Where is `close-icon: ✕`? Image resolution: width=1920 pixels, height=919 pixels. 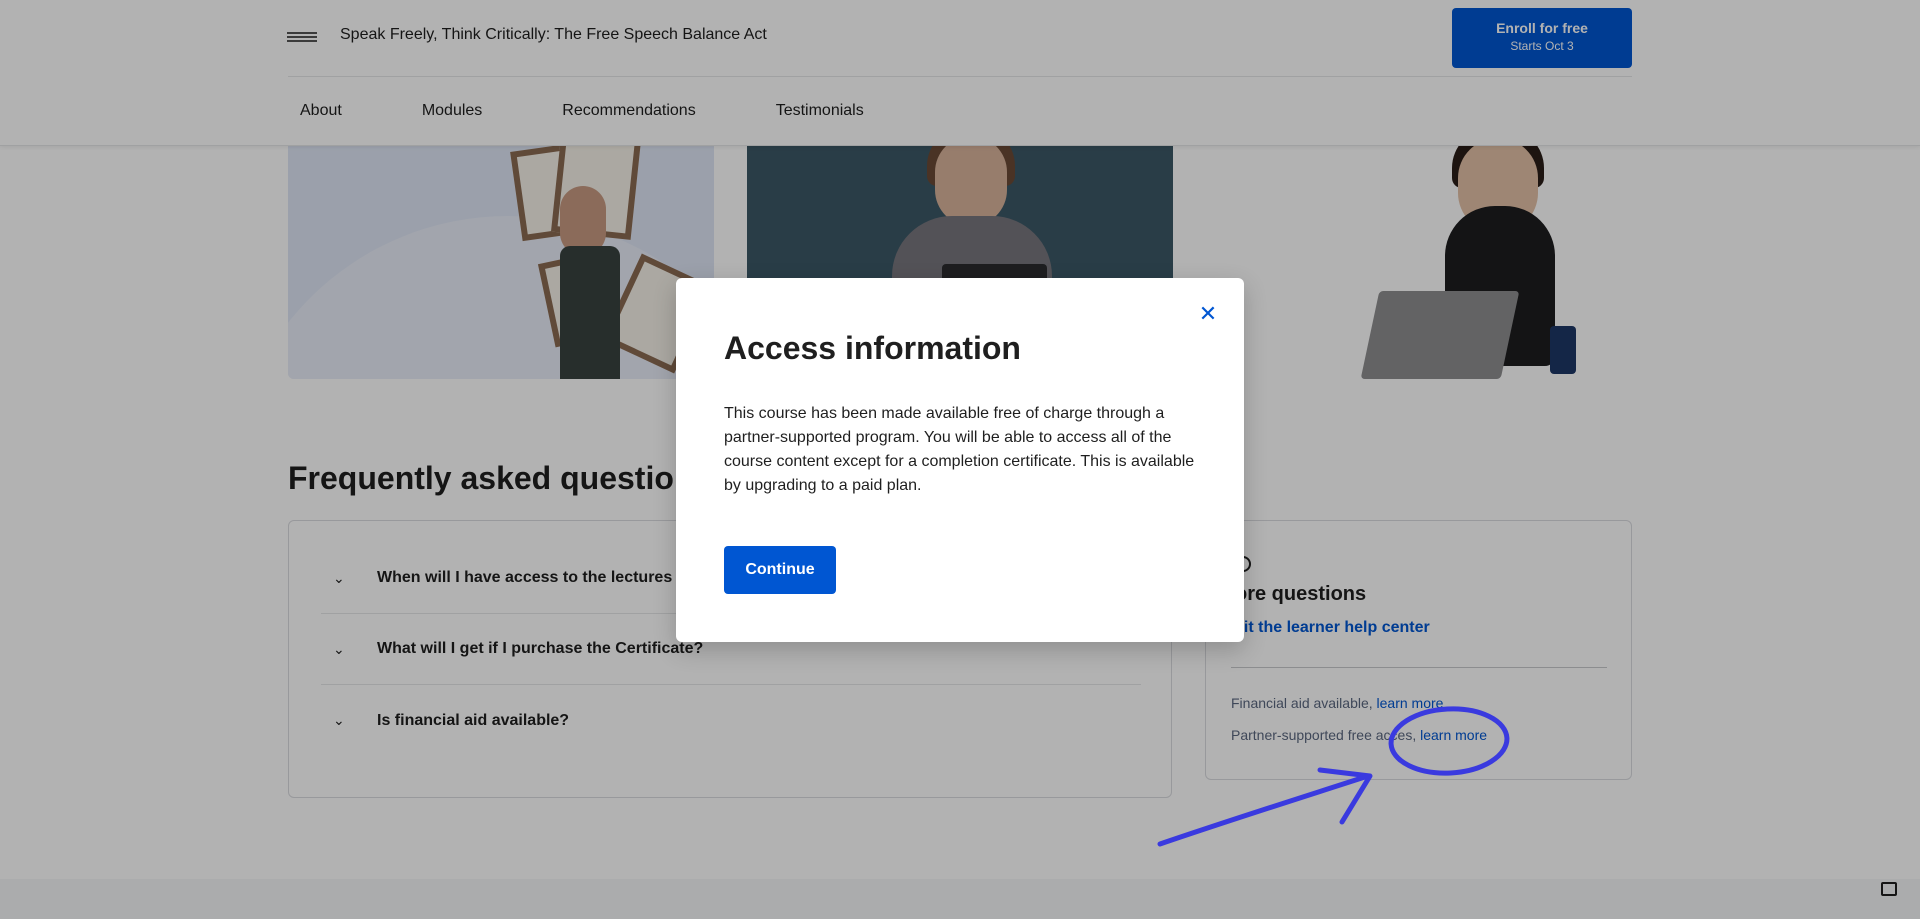 close-icon: ✕ is located at coordinates (1208, 314).